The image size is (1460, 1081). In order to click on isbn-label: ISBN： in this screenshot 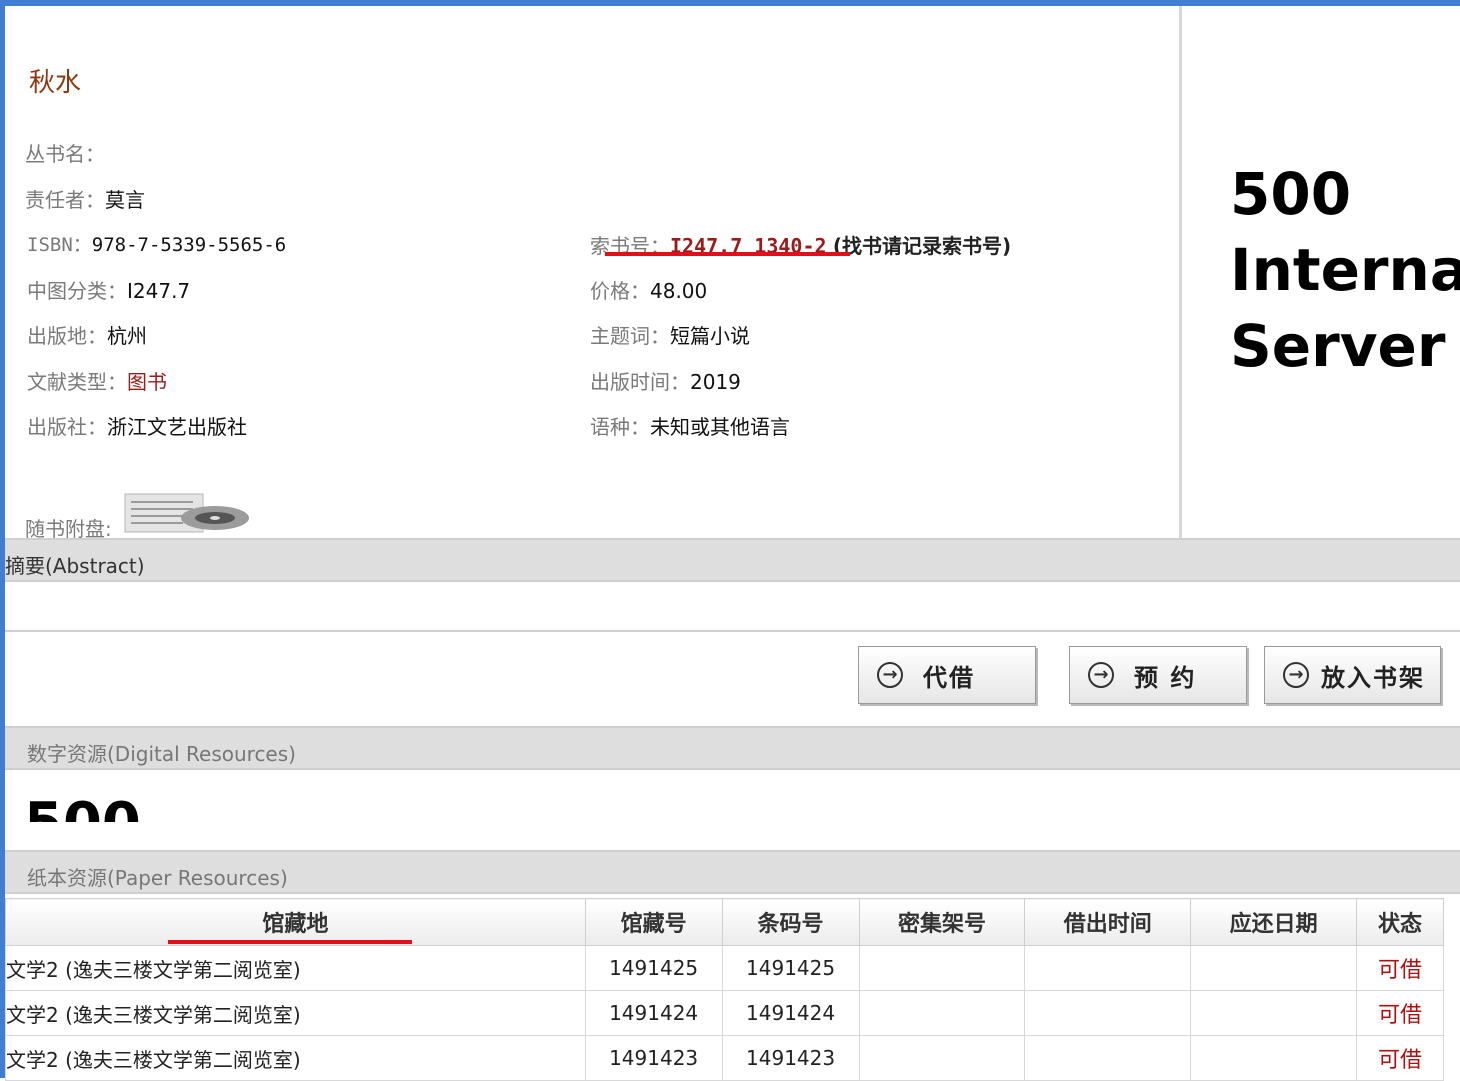, I will do `click(59, 245)`.